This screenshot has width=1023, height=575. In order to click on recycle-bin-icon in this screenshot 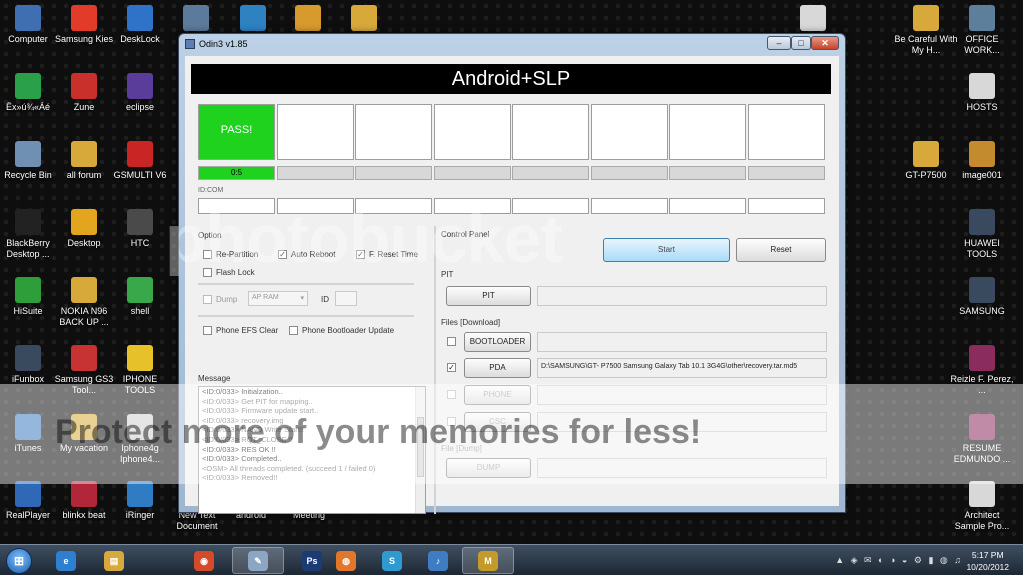, I will do `click(28, 154)`.